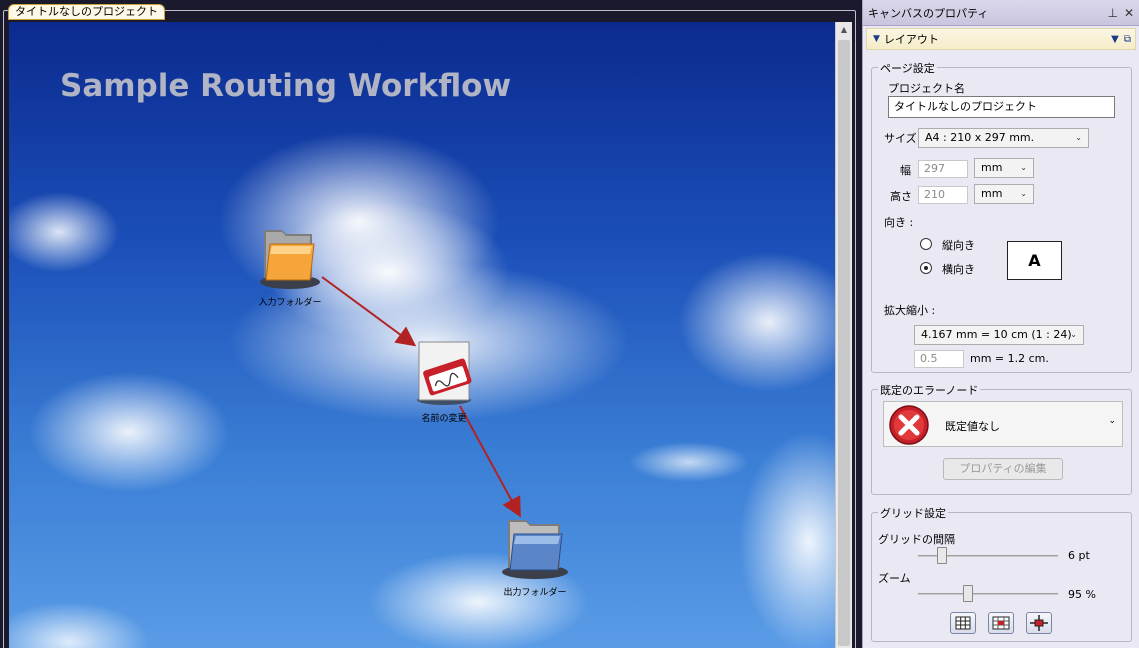 The width and height of the screenshot is (1139, 648). I want to click on node-output-folder: 出力フォルダー, so click(535, 556).